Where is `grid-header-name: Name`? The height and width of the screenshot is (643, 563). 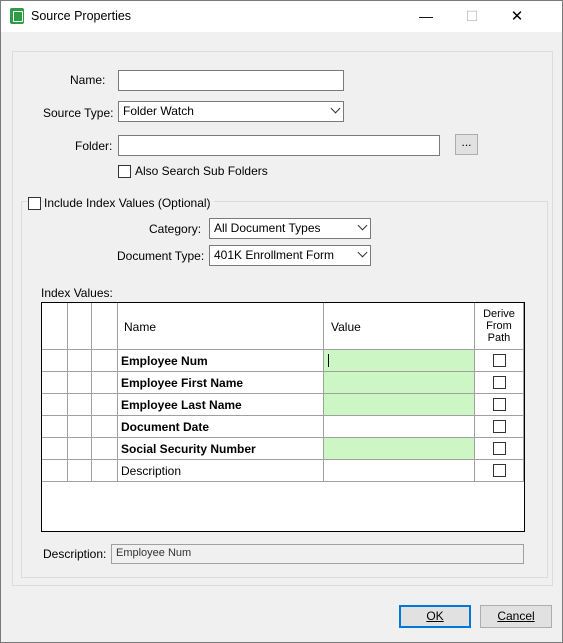 grid-header-name: Name is located at coordinates (221, 326).